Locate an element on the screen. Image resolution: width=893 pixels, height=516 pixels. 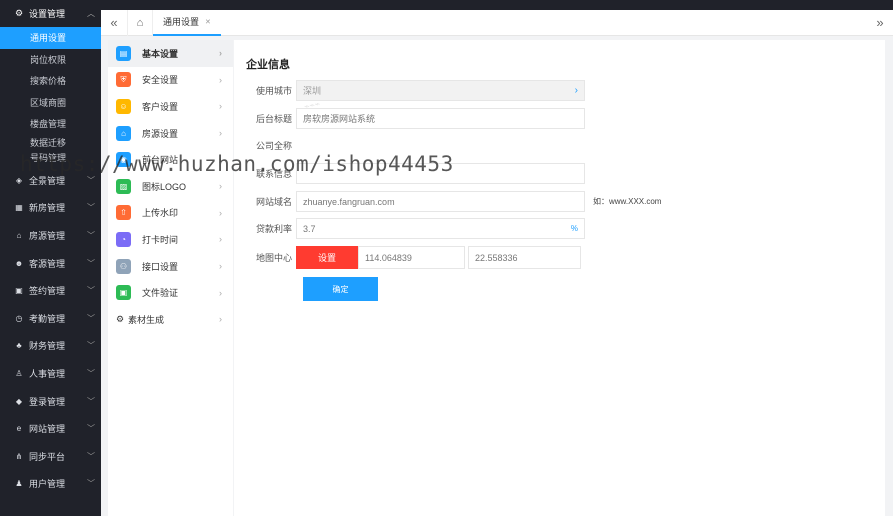
menu-item-label: 图标LOGO is located at coordinates (164, 186).